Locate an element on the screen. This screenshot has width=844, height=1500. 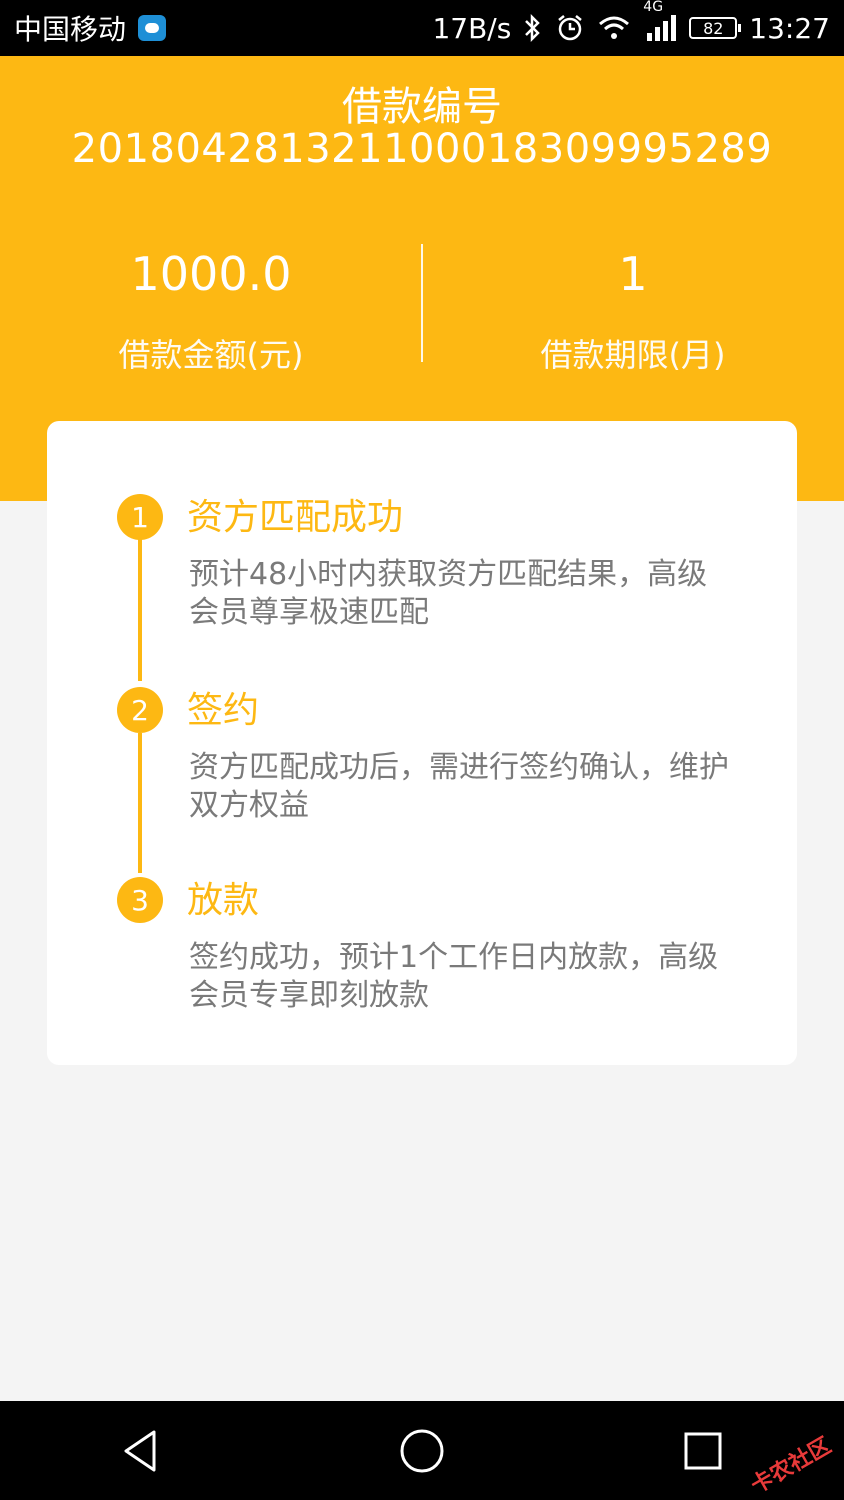
loan-amount: 1000.0 借款金额(元) is located at coordinates (211, 311).